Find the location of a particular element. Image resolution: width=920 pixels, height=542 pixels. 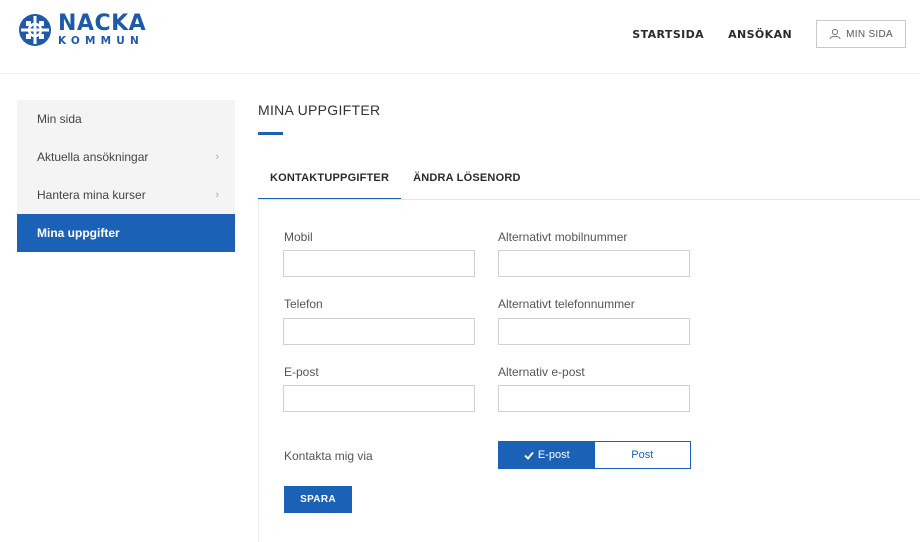

tabs-divider is located at coordinates (589, 199).